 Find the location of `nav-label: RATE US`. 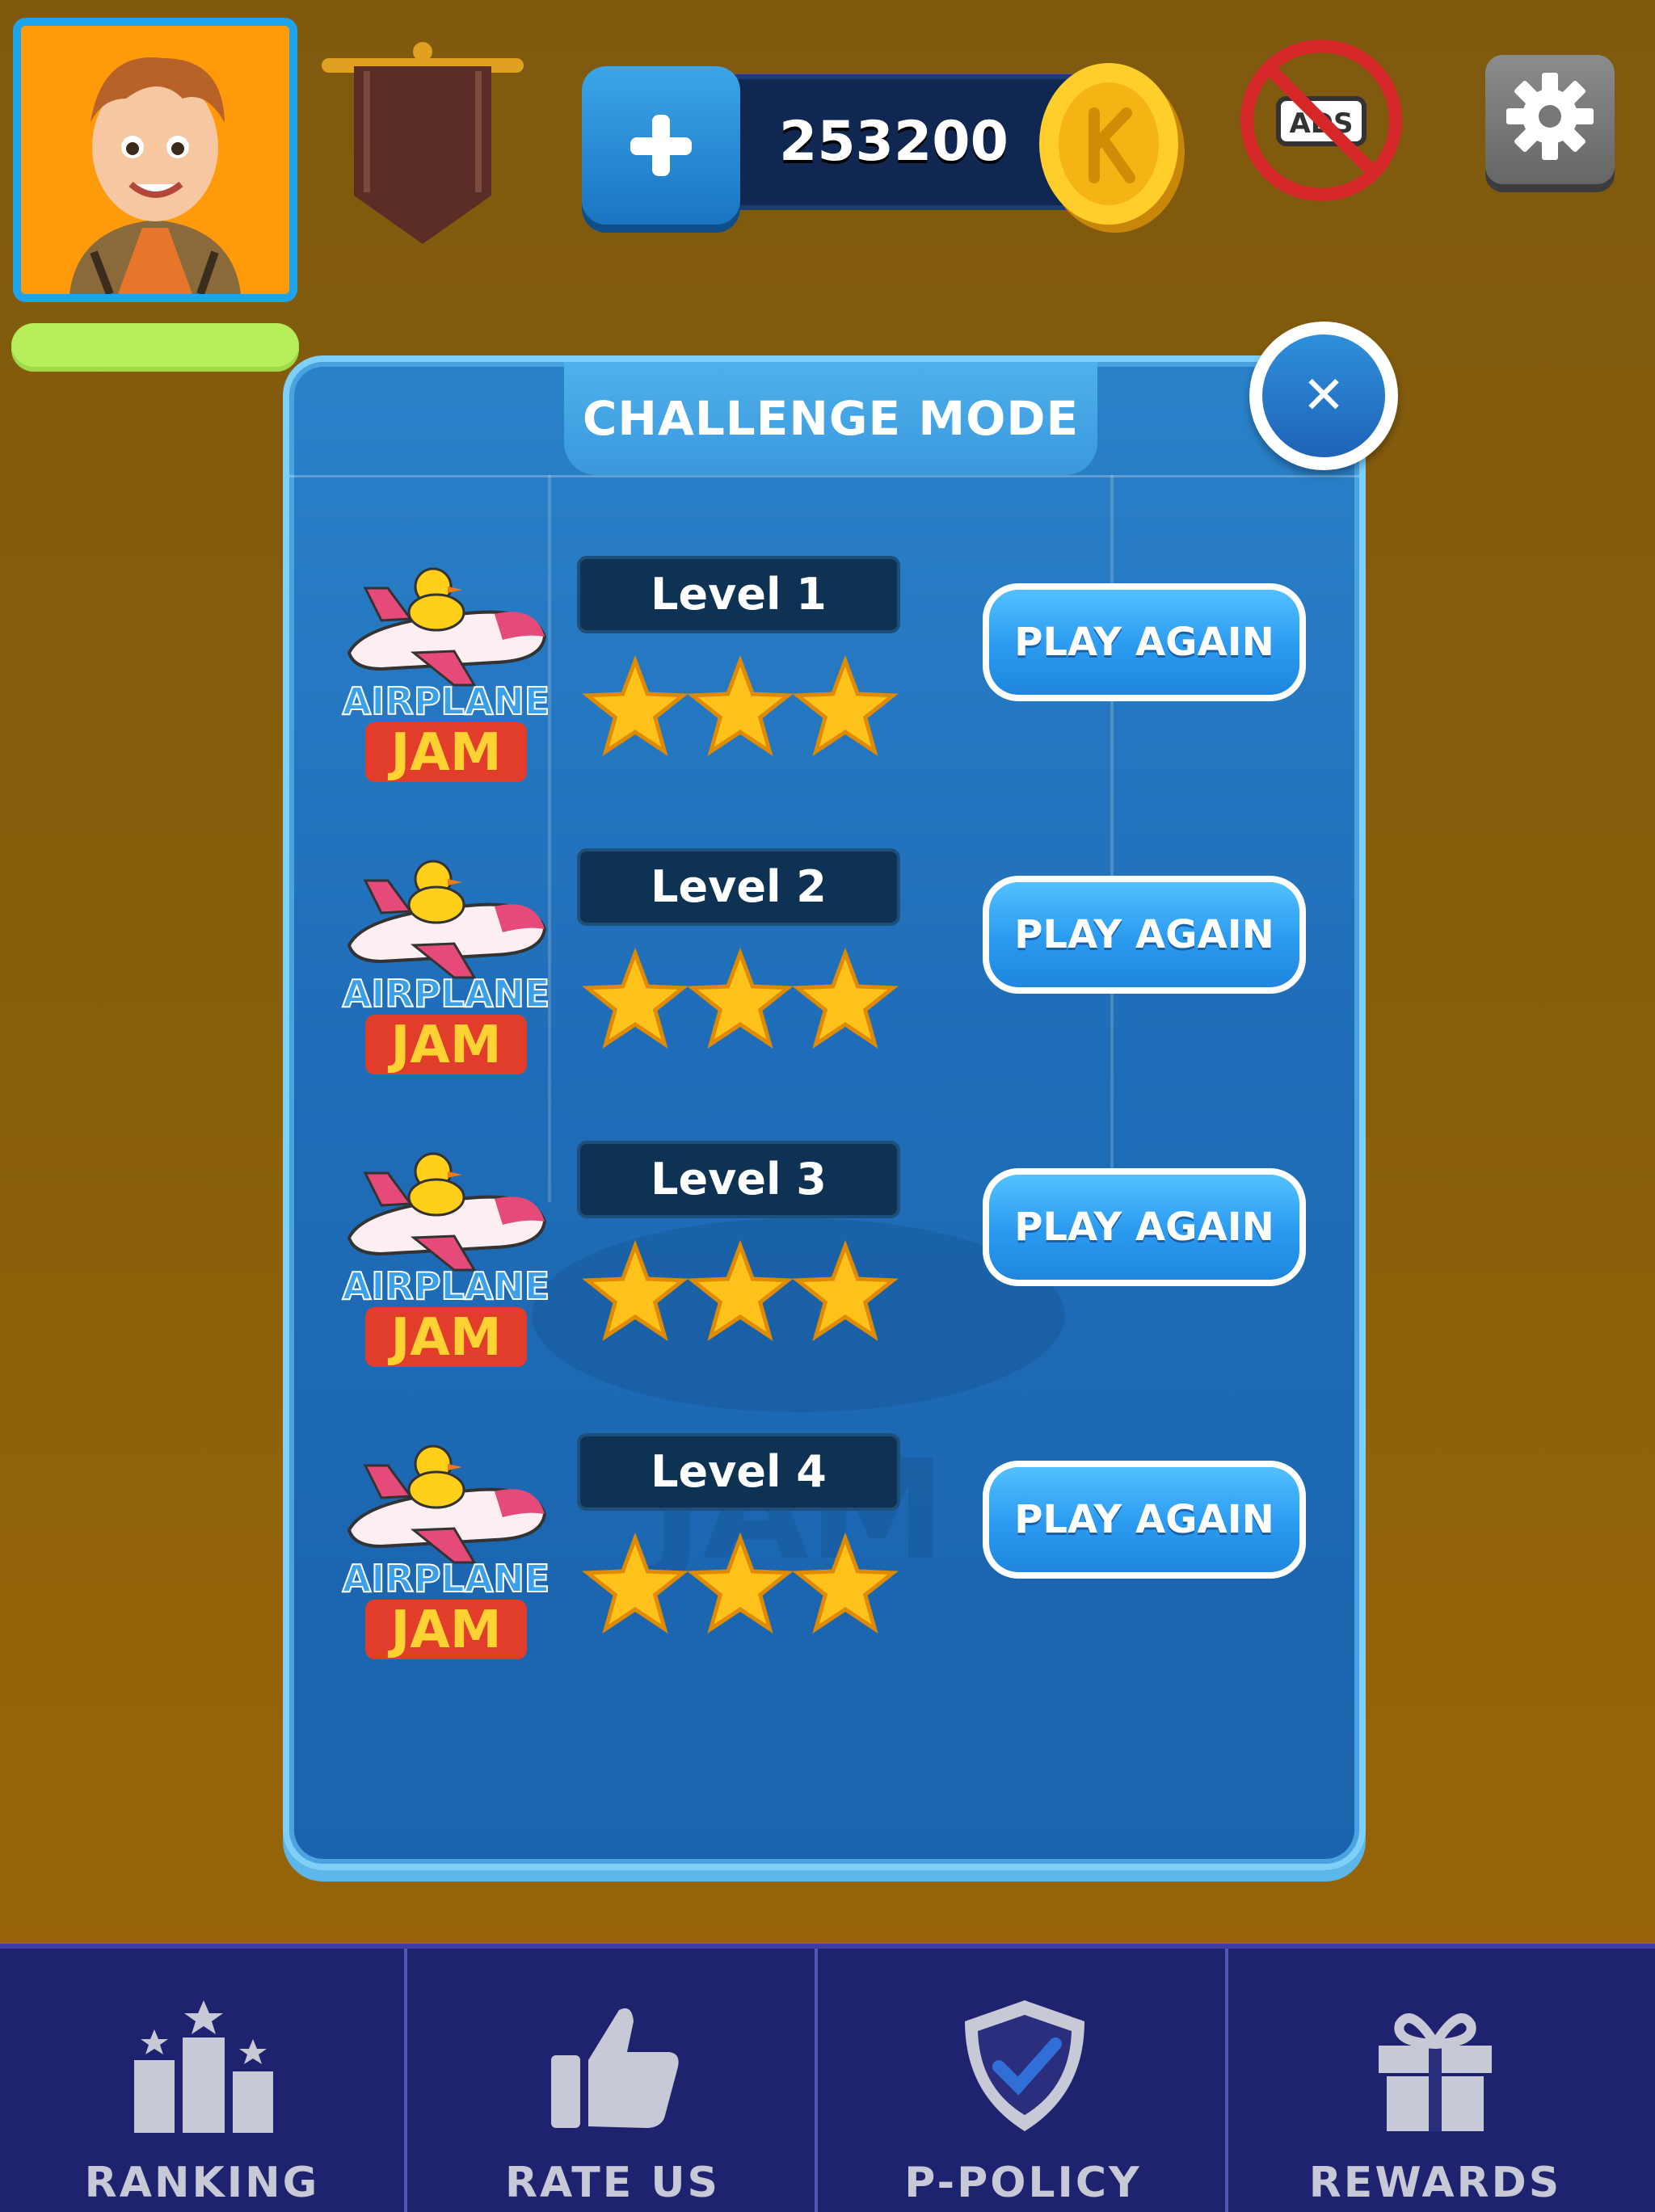

nav-label: RATE US is located at coordinates (612, 2183).